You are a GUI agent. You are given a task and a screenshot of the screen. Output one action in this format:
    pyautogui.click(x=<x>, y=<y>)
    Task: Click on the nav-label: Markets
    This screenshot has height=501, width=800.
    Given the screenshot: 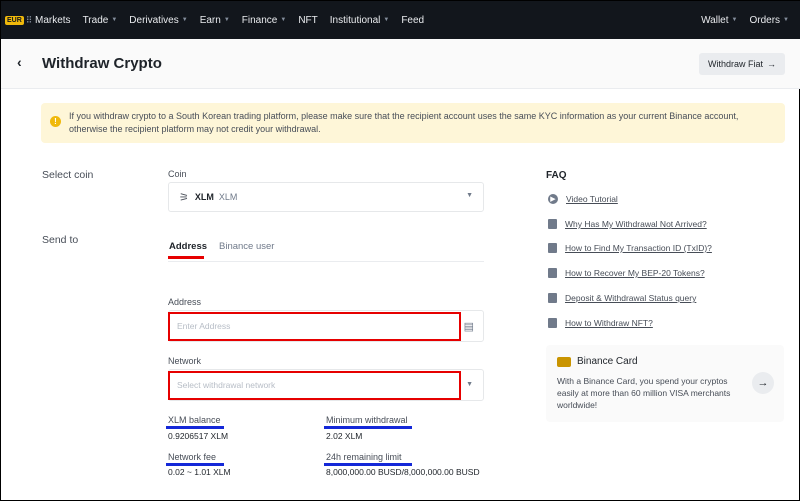 What is the action you would take?
    pyautogui.click(x=53, y=20)
    